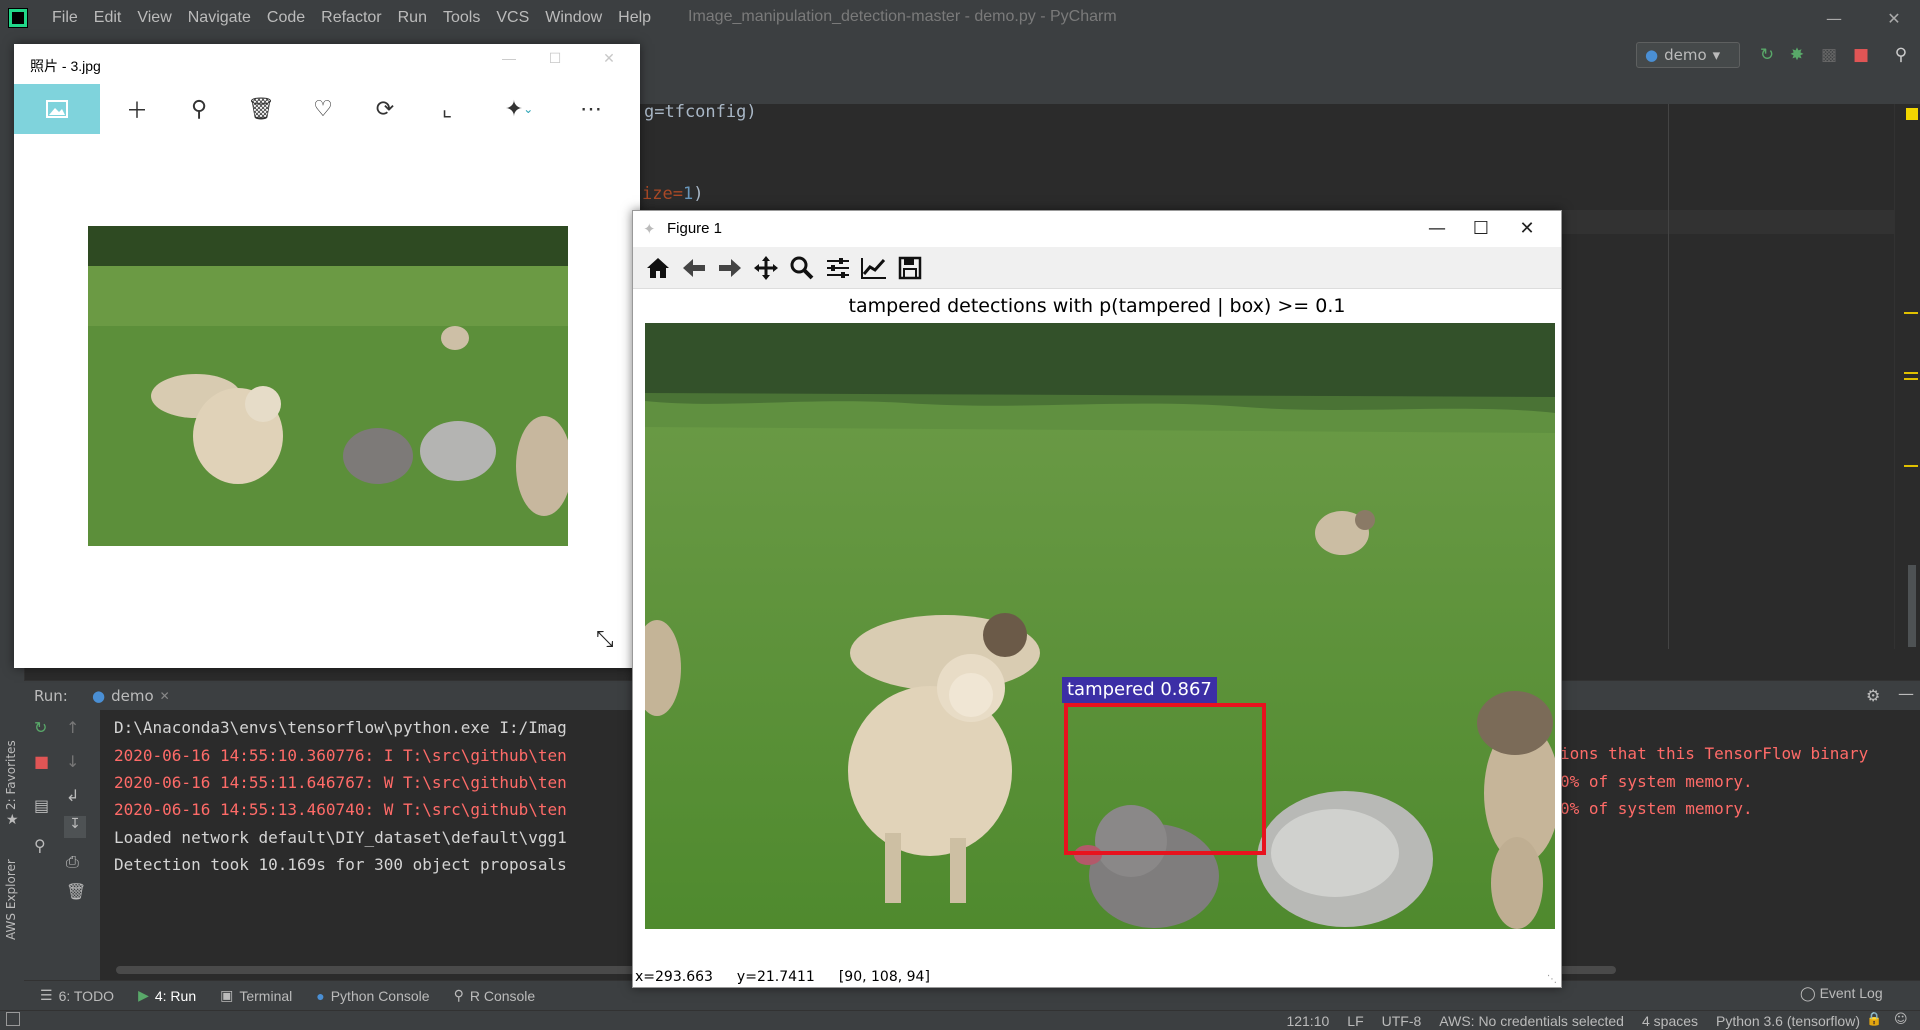 The image size is (1920, 1030). What do you see at coordinates (41, 805) in the screenshot?
I see `layout-icon: ▤` at bounding box center [41, 805].